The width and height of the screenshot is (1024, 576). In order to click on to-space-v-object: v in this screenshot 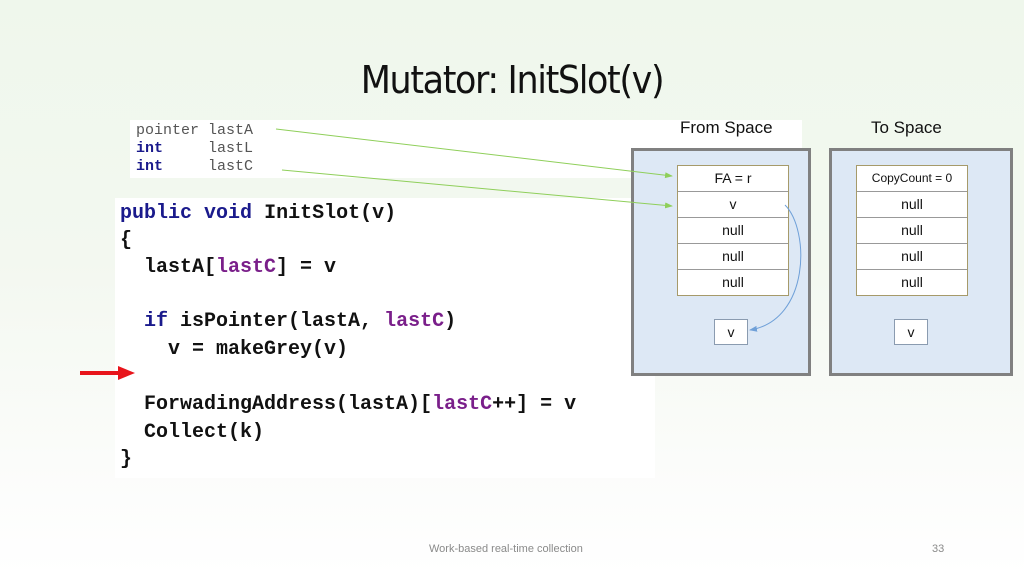, I will do `click(911, 332)`.